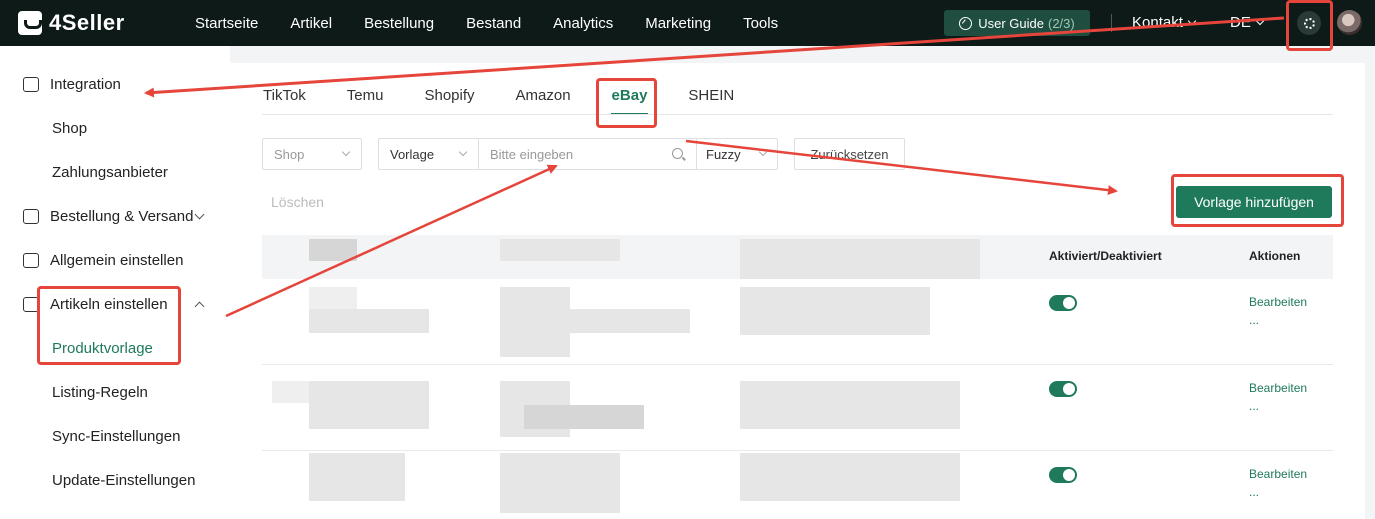 Image resolution: width=1375 pixels, height=519 pixels. What do you see at coordinates (1061, 23) in the screenshot?
I see `user-guide-progress: (2/3)` at bounding box center [1061, 23].